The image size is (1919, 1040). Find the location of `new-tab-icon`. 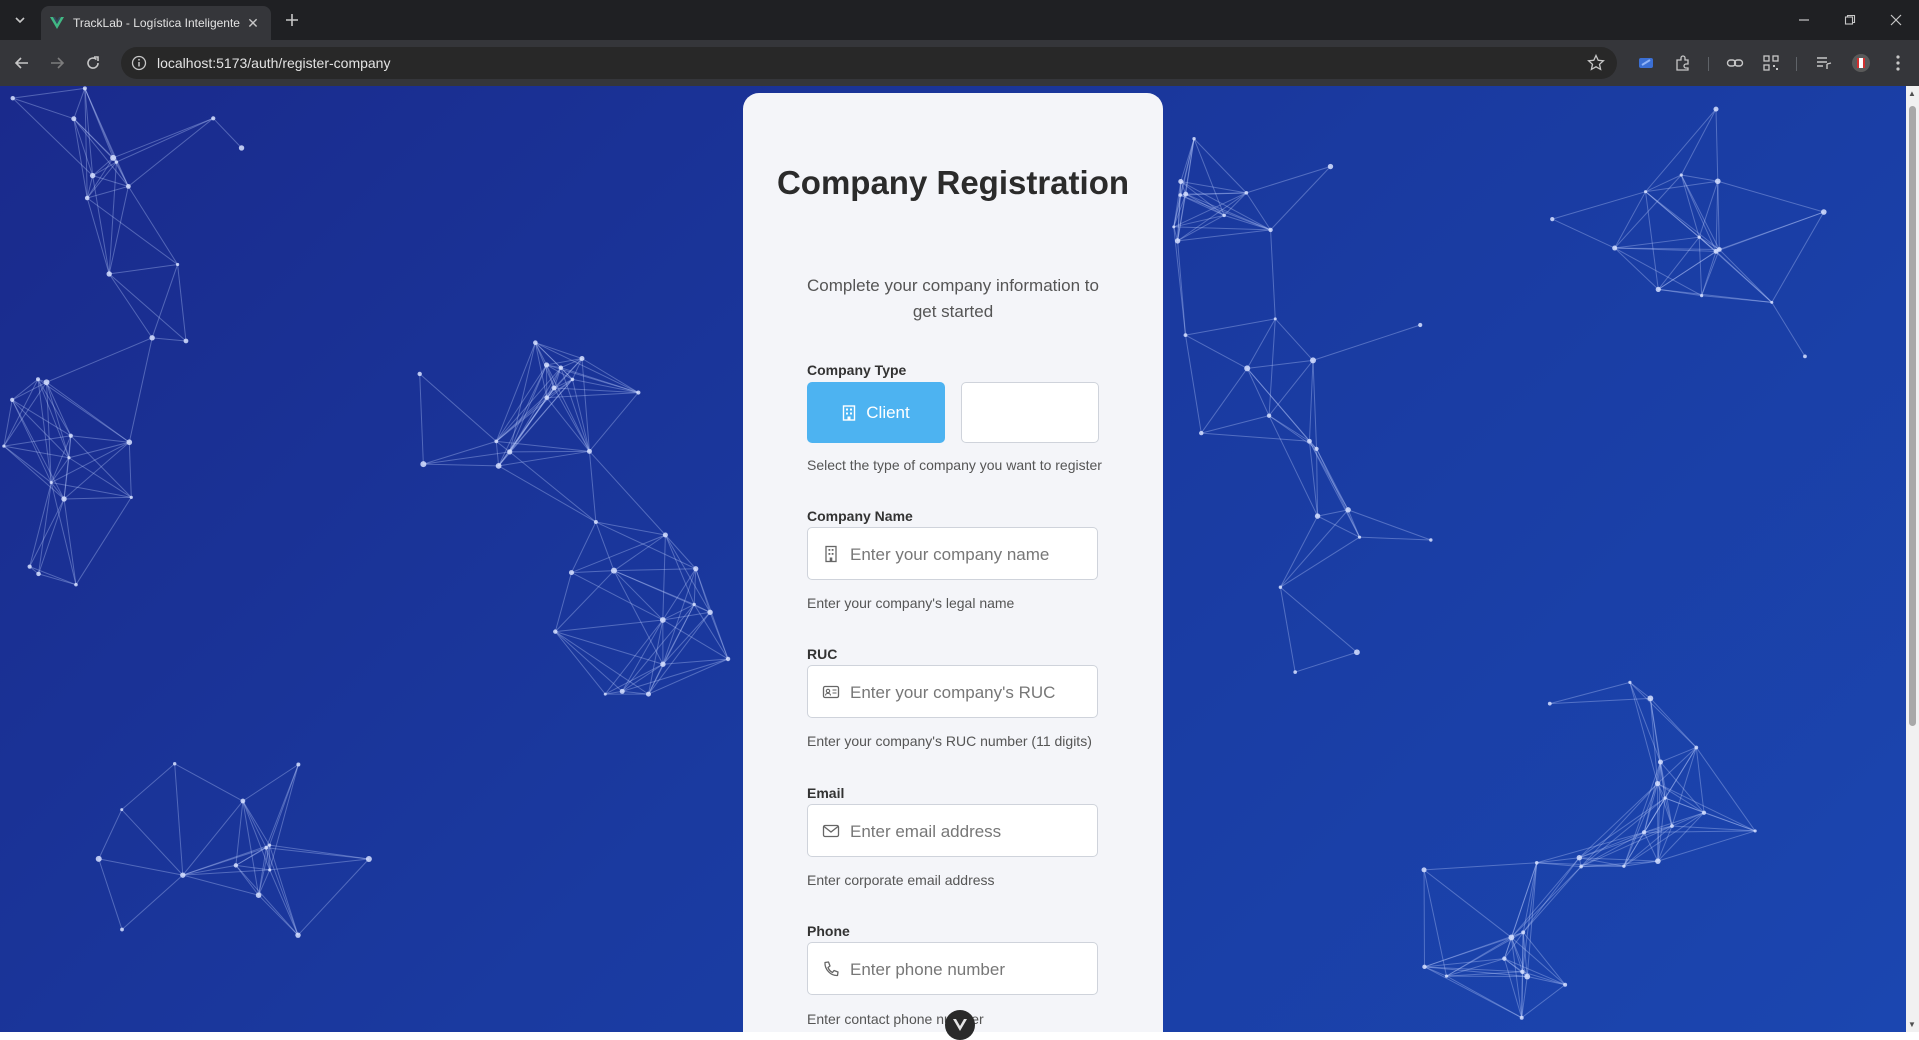

new-tab-icon is located at coordinates (292, 20).